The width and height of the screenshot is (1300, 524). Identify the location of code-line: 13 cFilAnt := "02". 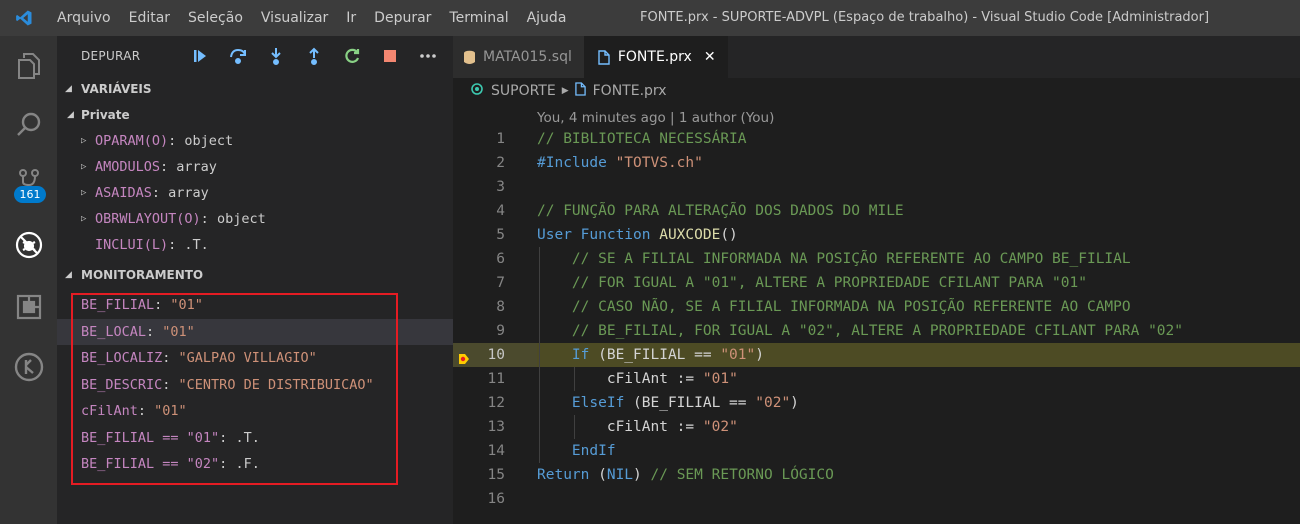
(876, 427).